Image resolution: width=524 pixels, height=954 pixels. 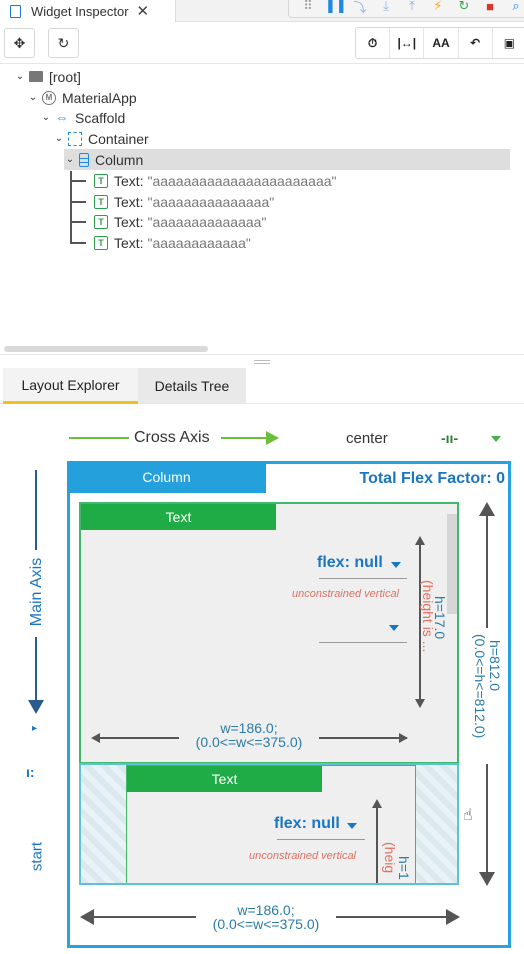 I want to click on folder-icon, so click(x=36, y=76).